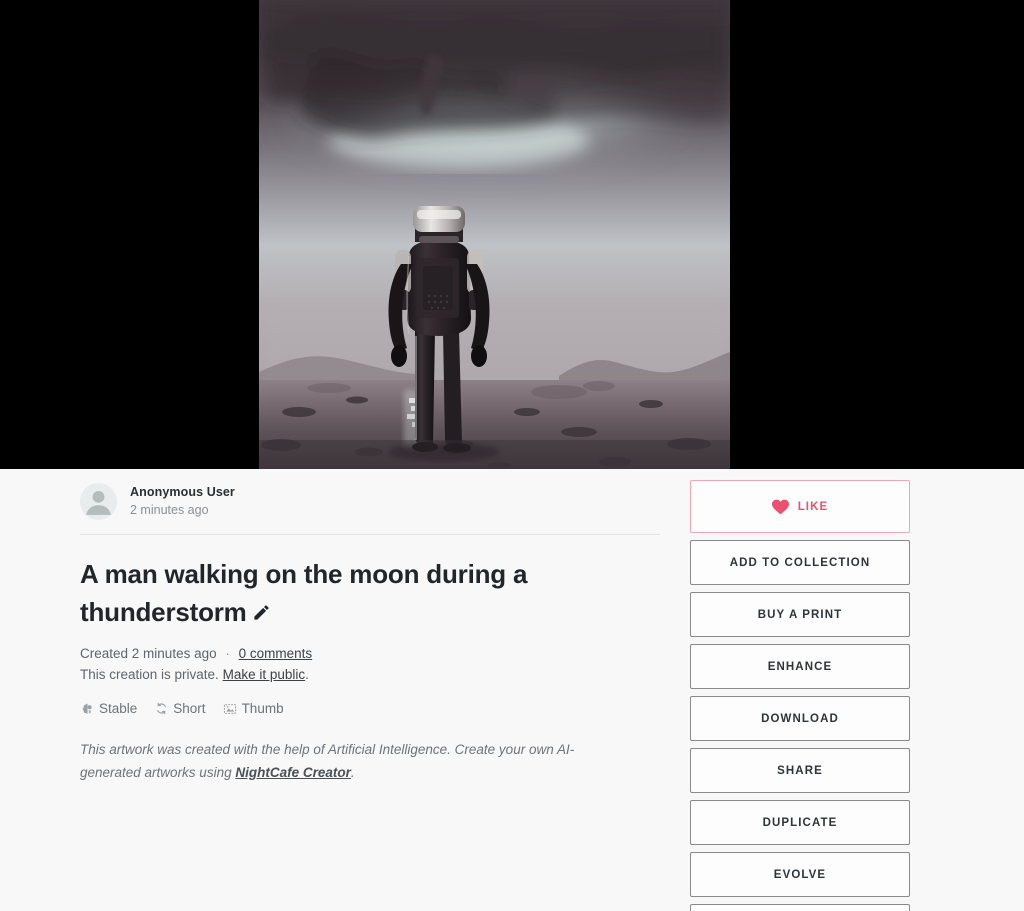 The height and width of the screenshot is (911, 1024). I want to click on privacy-status-text: This creation is private., so click(149, 675).